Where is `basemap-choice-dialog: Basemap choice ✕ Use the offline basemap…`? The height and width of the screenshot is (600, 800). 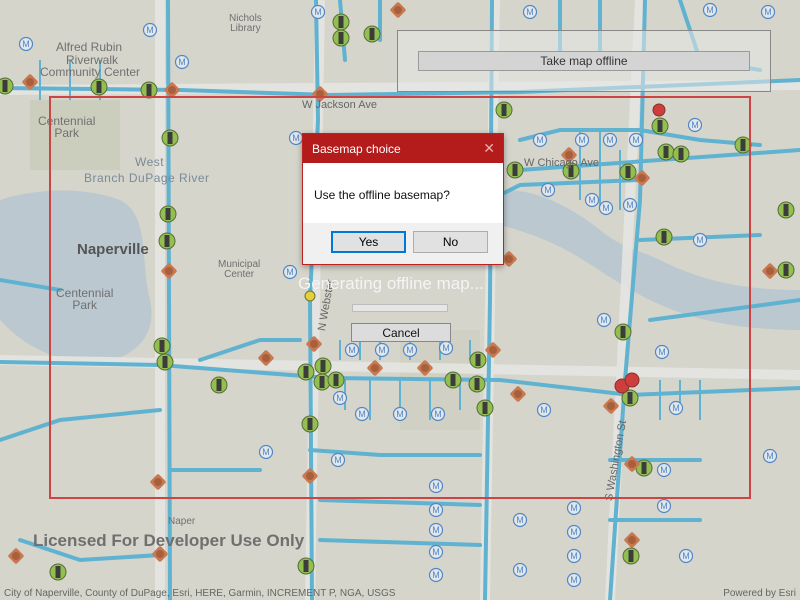 basemap-choice-dialog: Basemap choice ✕ Use the offline basemap… is located at coordinates (403, 199).